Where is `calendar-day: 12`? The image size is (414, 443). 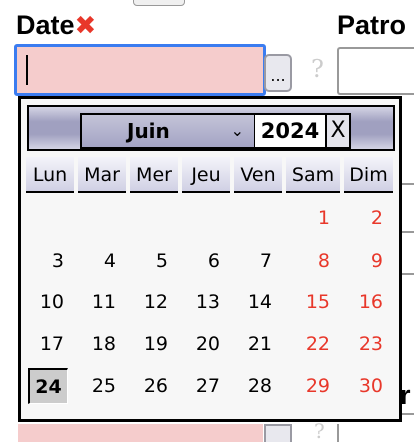
calendar-day: 12 is located at coordinates (149, 302).